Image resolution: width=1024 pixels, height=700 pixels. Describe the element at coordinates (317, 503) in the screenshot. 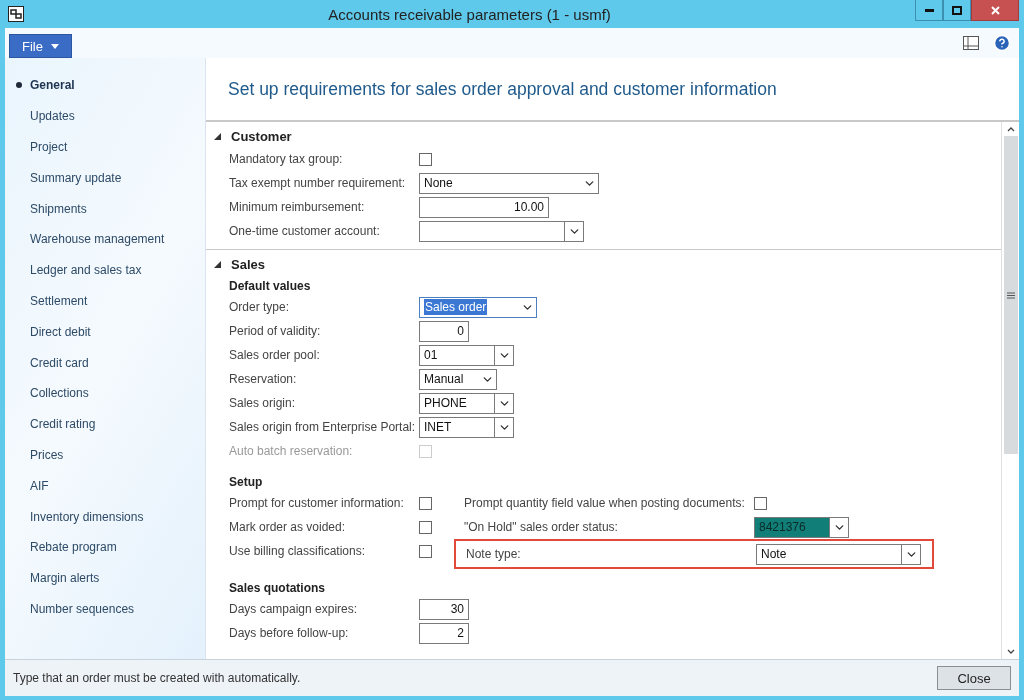

I see `field-label: Prompt for customer information:` at that location.